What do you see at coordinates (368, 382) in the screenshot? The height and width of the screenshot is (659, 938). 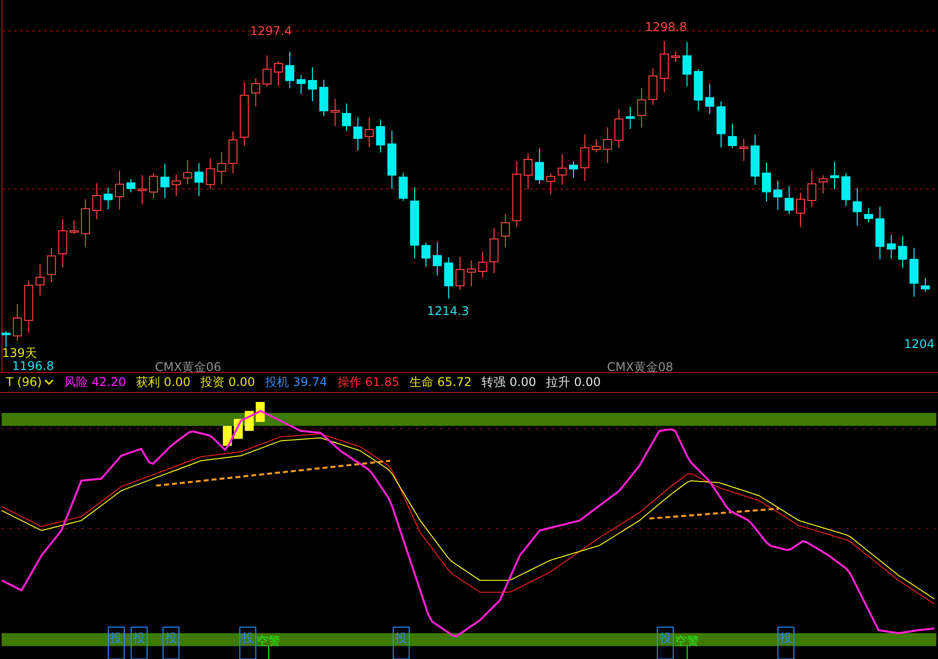 I see `indicator-value: 操作 61.85` at bounding box center [368, 382].